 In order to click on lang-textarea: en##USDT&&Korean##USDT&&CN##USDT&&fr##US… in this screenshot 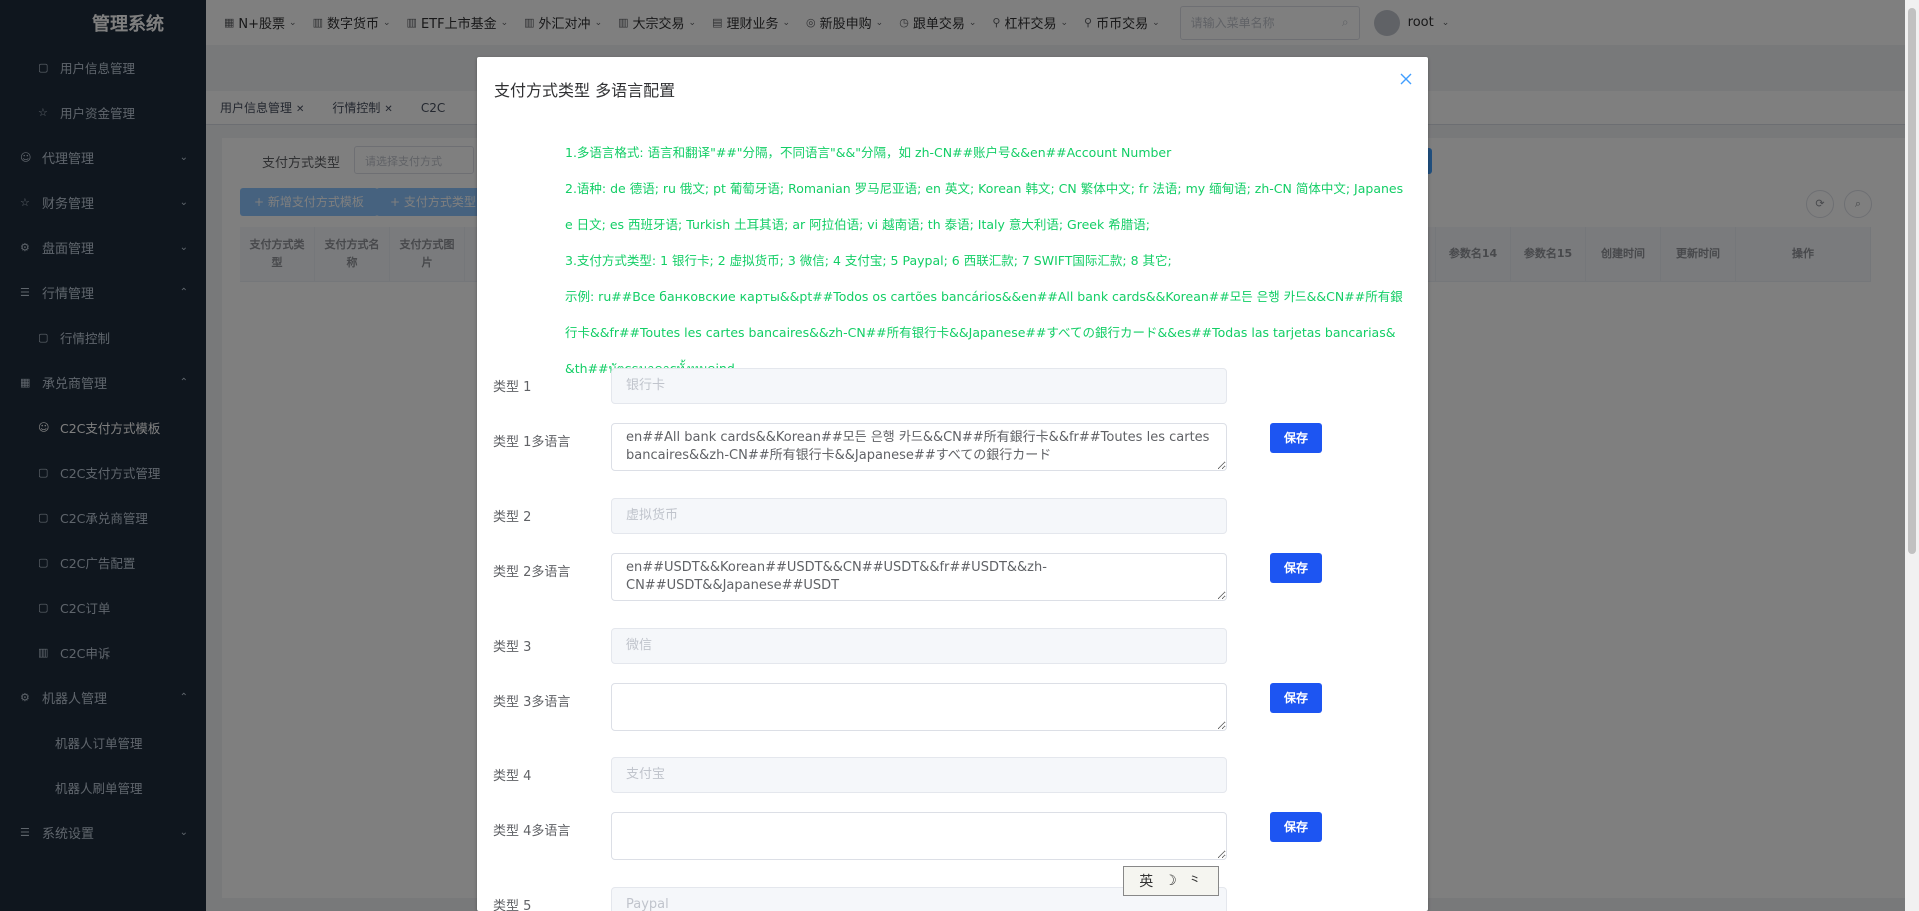, I will do `click(919, 577)`.